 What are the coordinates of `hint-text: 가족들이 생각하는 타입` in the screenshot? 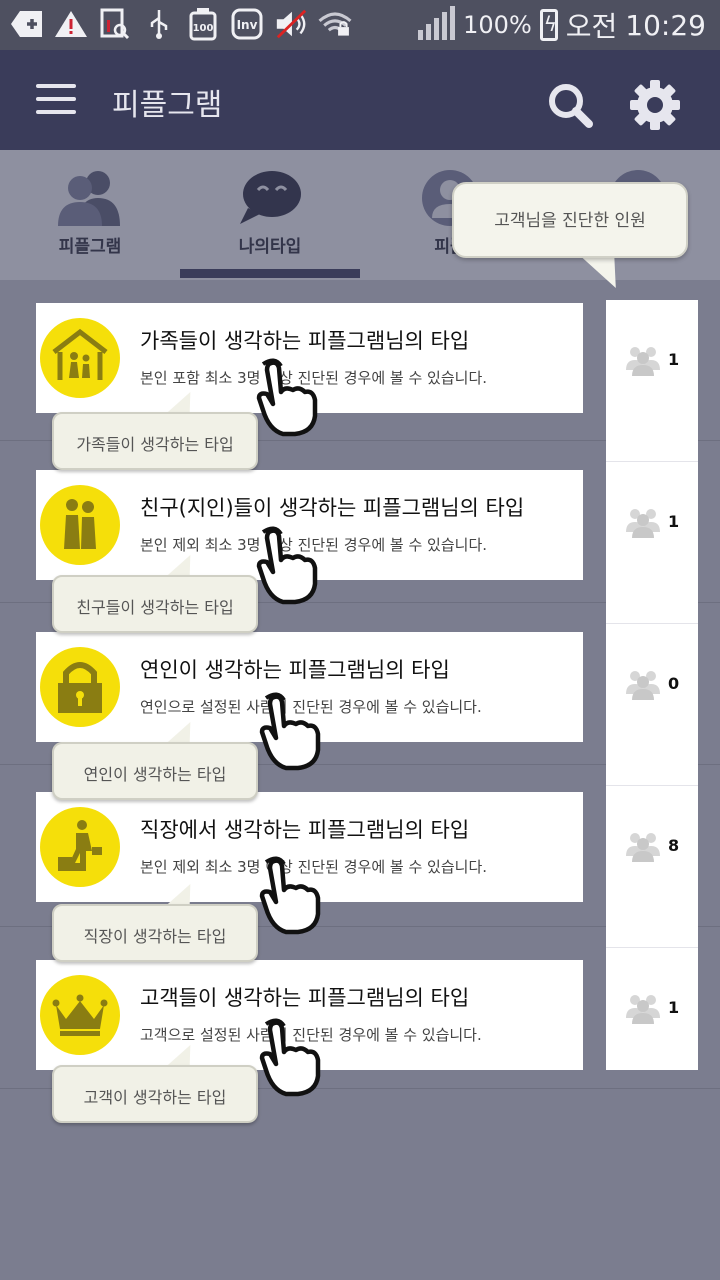 It's located at (155, 444).